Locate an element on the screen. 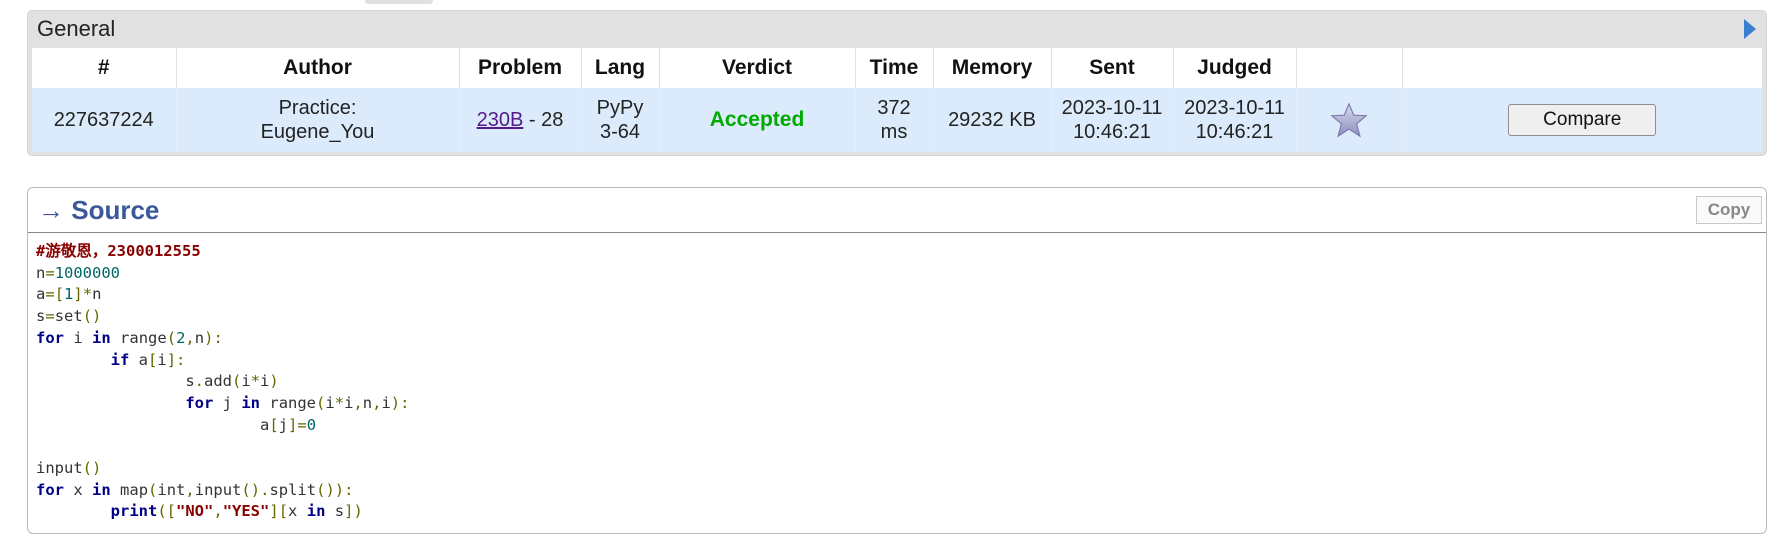  submission-id: 227637224 is located at coordinates (104, 120).